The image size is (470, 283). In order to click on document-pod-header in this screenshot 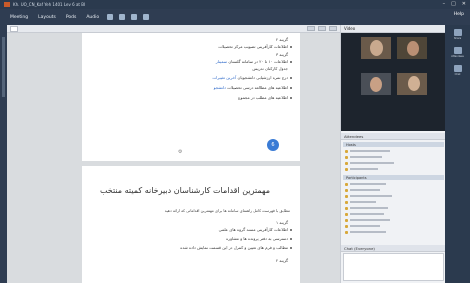, I will do `click(173, 29)`.